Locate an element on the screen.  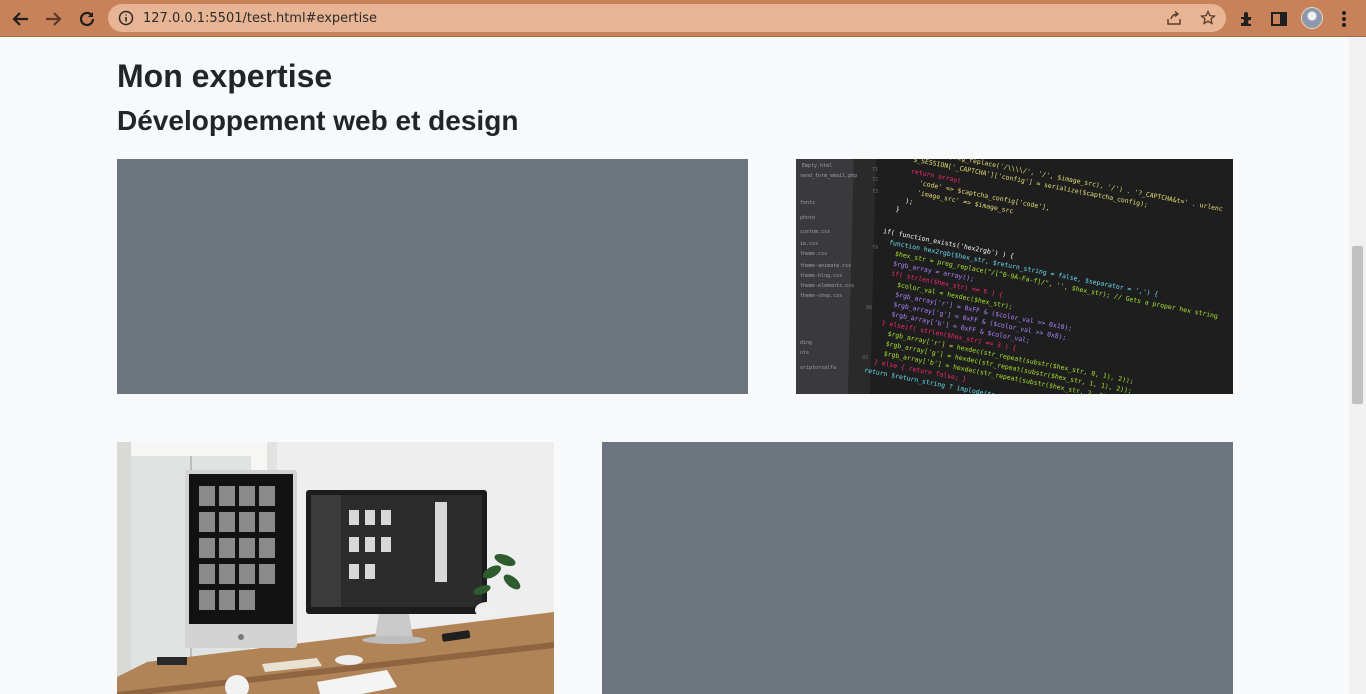
svg-text: 86 is located at coordinates (869, 308).